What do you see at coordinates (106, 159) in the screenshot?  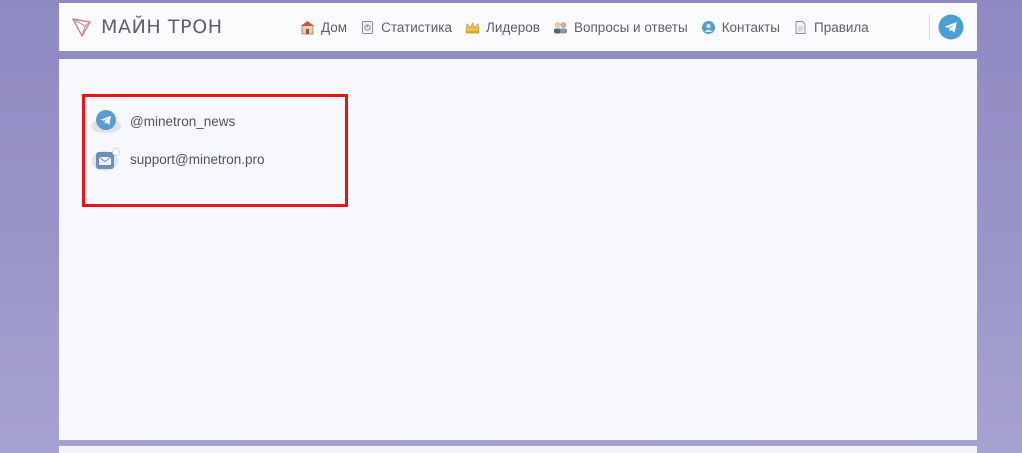 I see `mail-icon` at bounding box center [106, 159].